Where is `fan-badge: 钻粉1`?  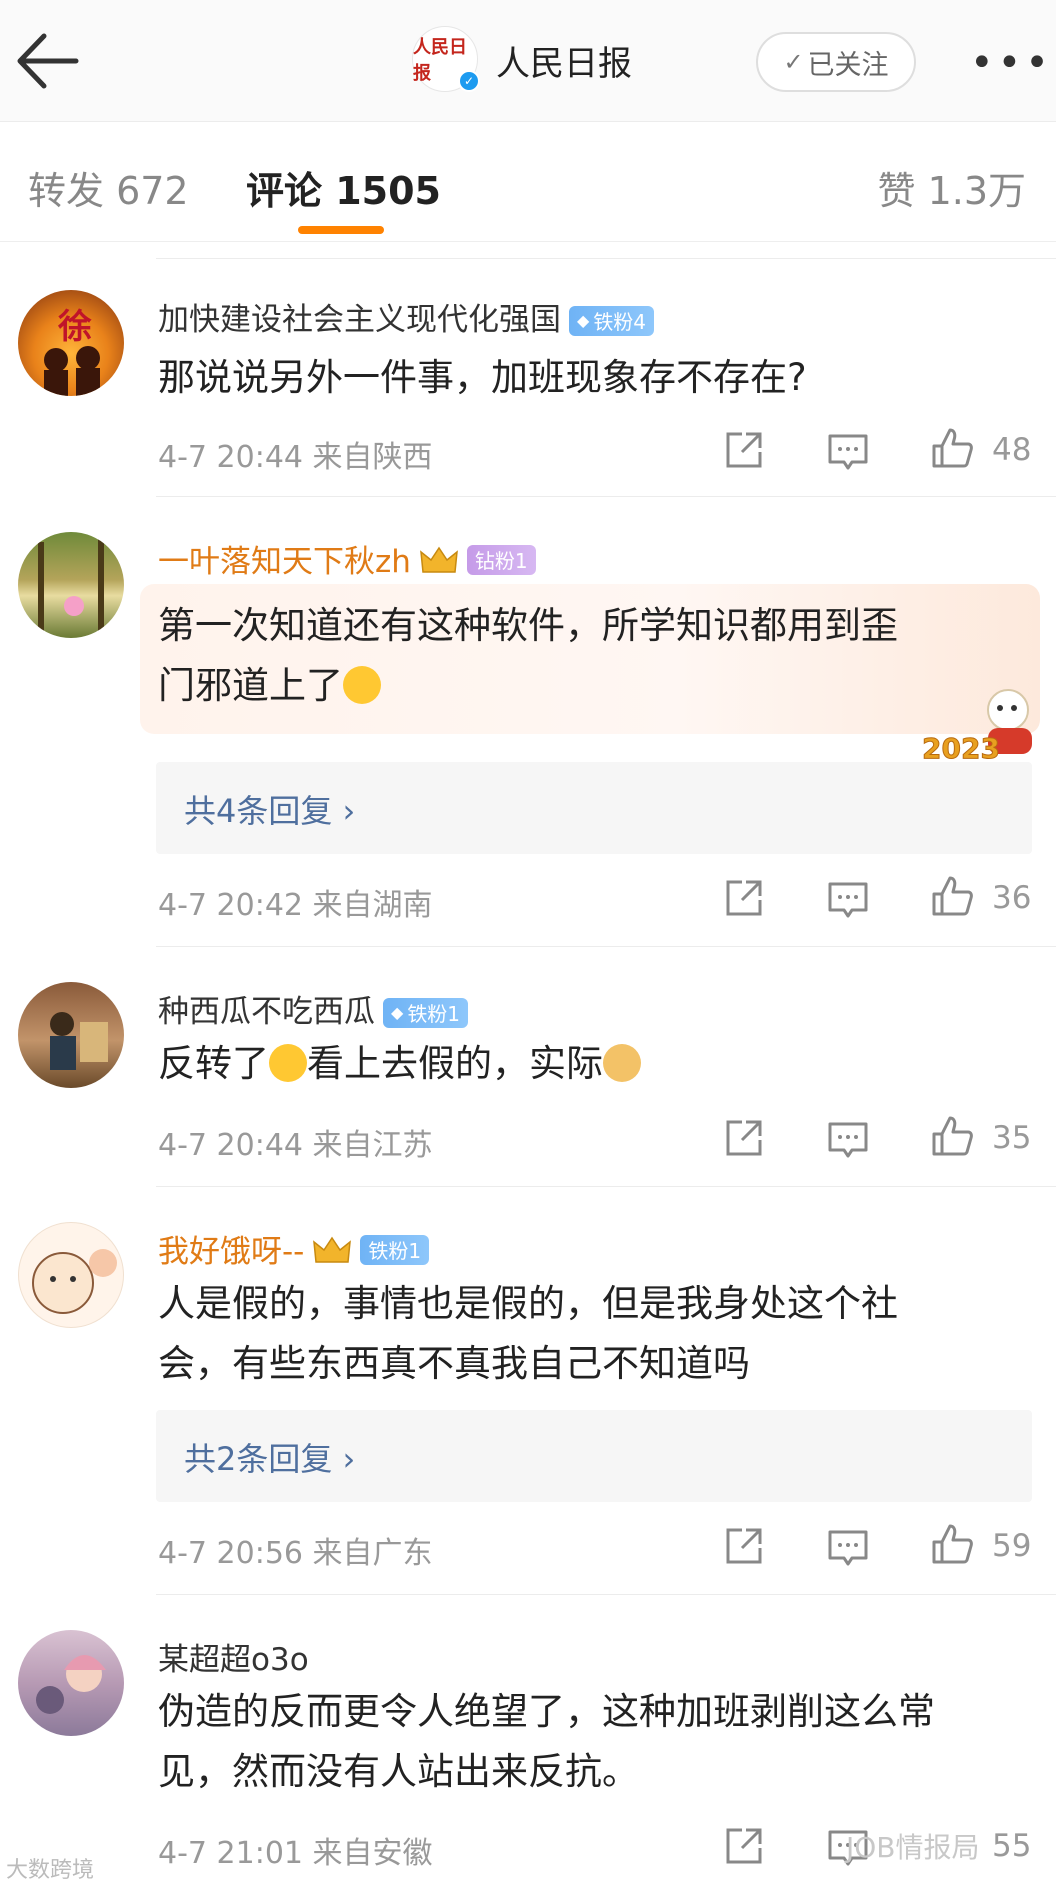 fan-badge: 钻粉1 is located at coordinates (501, 559).